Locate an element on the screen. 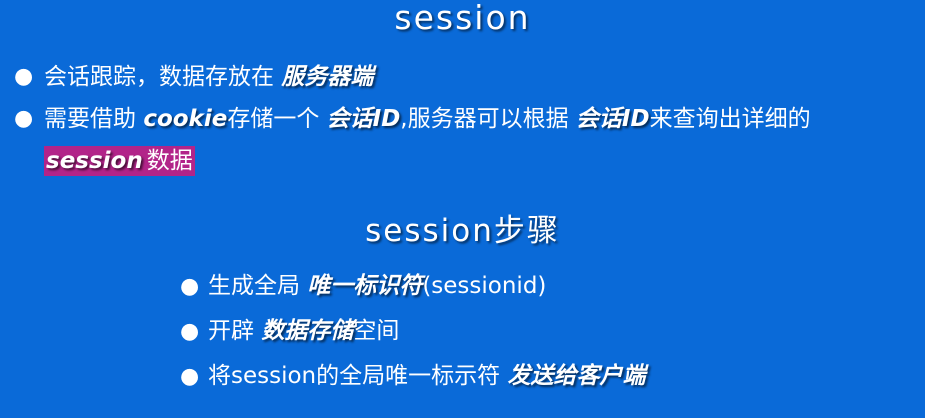 The height and width of the screenshot is (418, 925). step-item-generate-id: ● 生成全局 唯一标识符(sessionid) is located at coordinates (530, 286).